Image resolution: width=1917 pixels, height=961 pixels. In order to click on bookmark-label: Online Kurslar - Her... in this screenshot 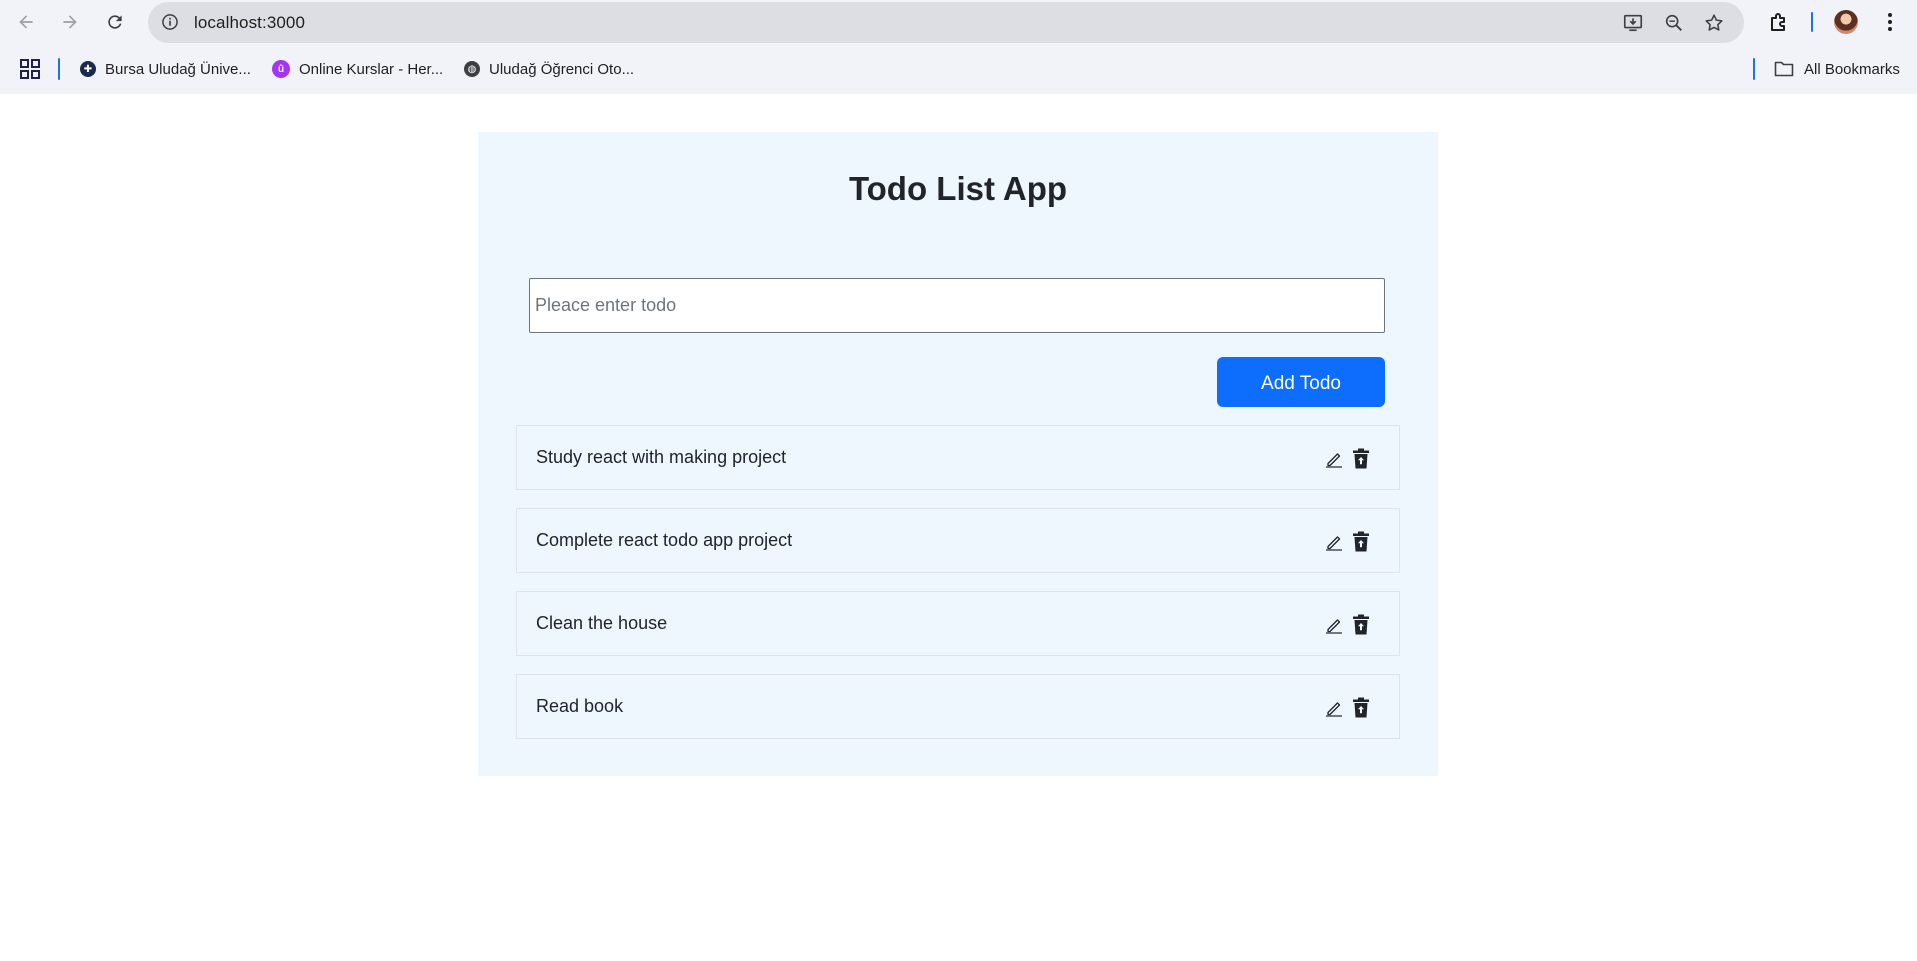, I will do `click(371, 69)`.